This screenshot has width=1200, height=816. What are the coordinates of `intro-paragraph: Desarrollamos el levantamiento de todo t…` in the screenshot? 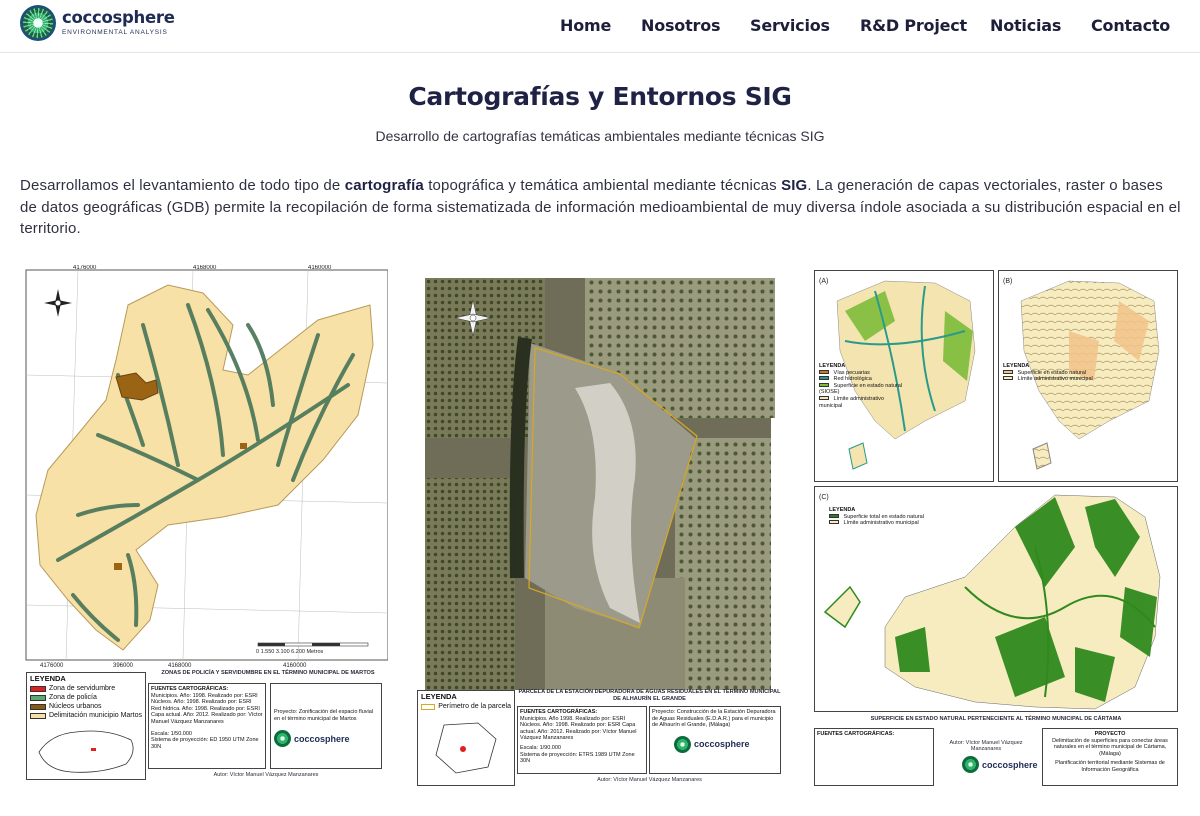 It's located at (602, 207).